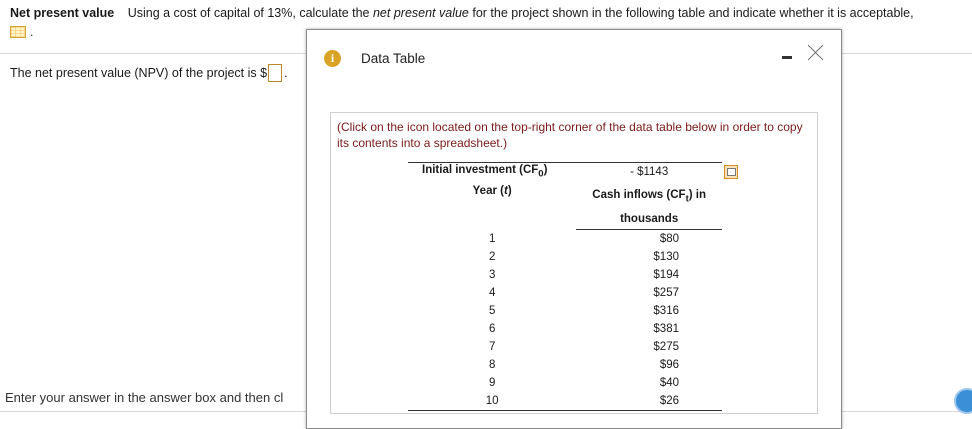 The image size is (972, 429). I want to click on cash-cell: $26, so click(649, 402).